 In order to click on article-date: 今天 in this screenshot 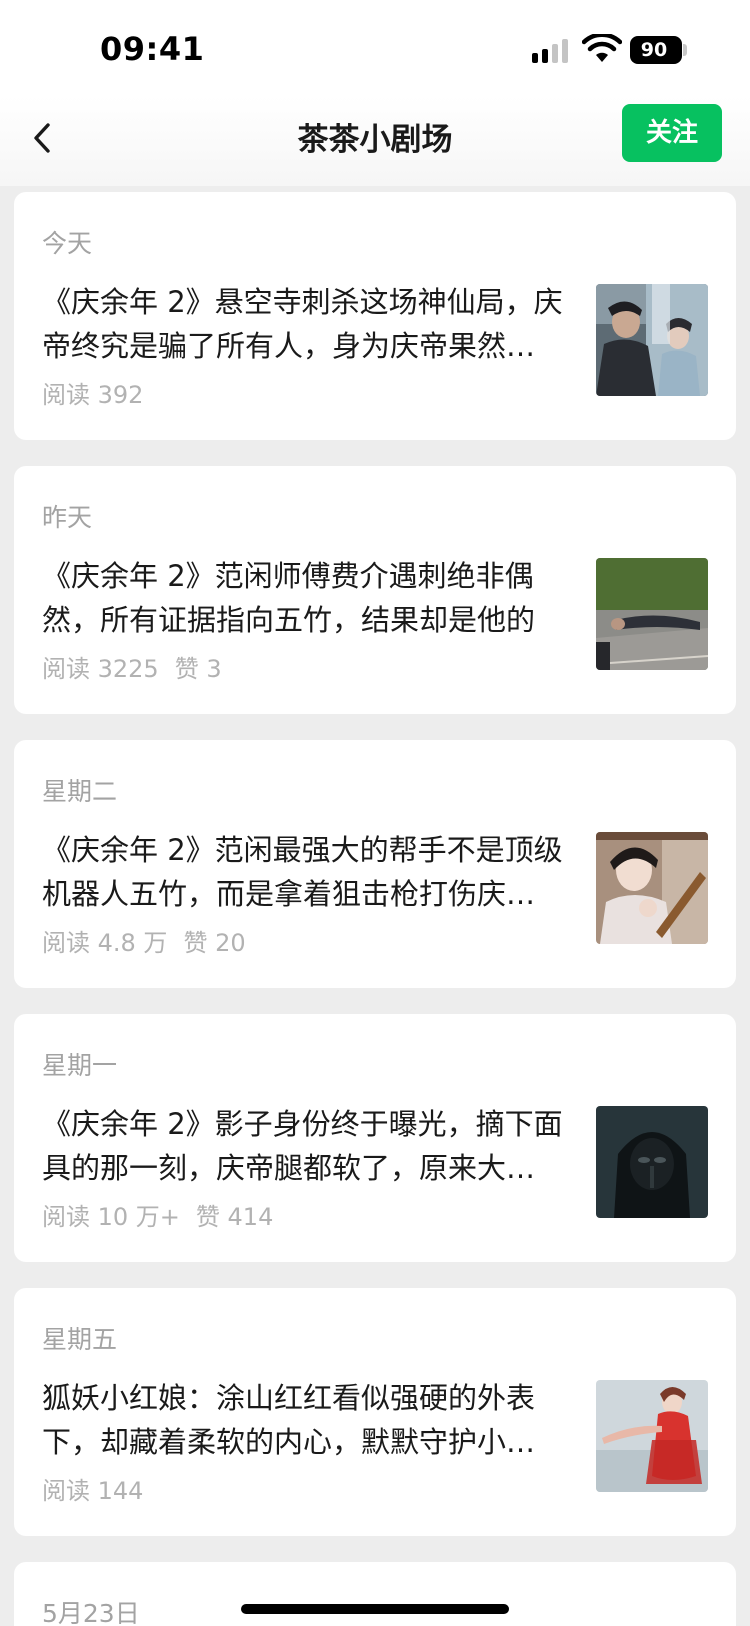, I will do `click(67, 243)`.